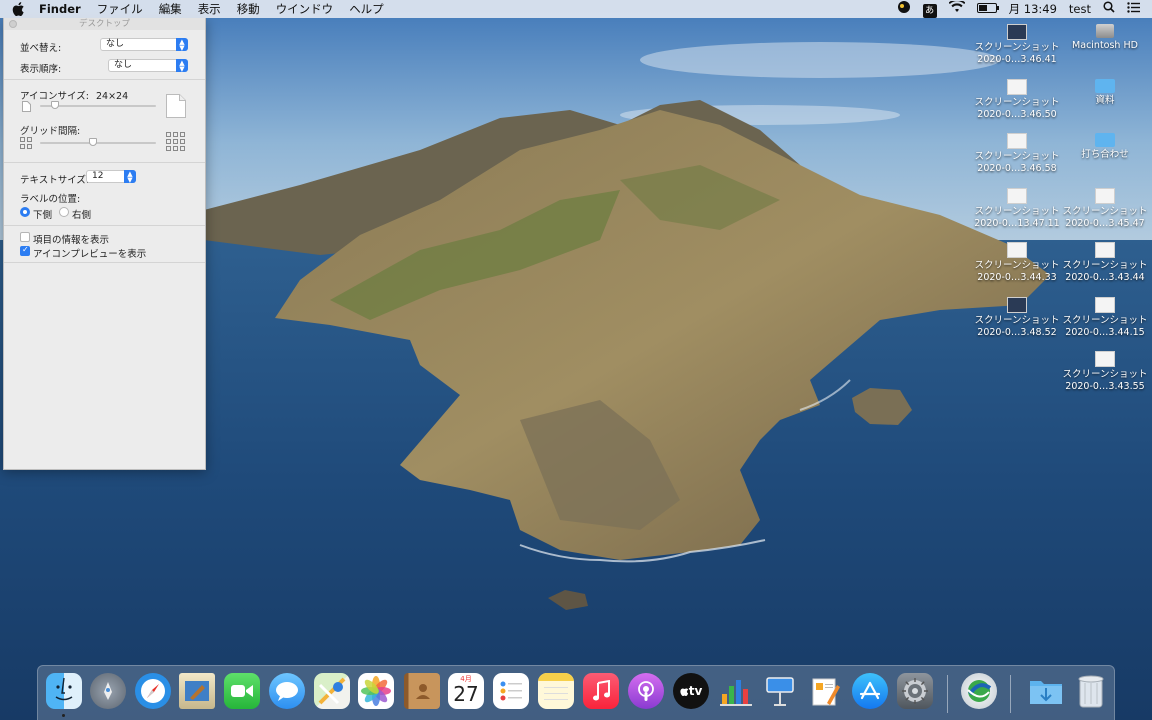 The width and height of the screenshot is (1152, 720). What do you see at coordinates (1080, 9) in the screenshot?
I see `user-menu: test` at bounding box center [1080, 9].